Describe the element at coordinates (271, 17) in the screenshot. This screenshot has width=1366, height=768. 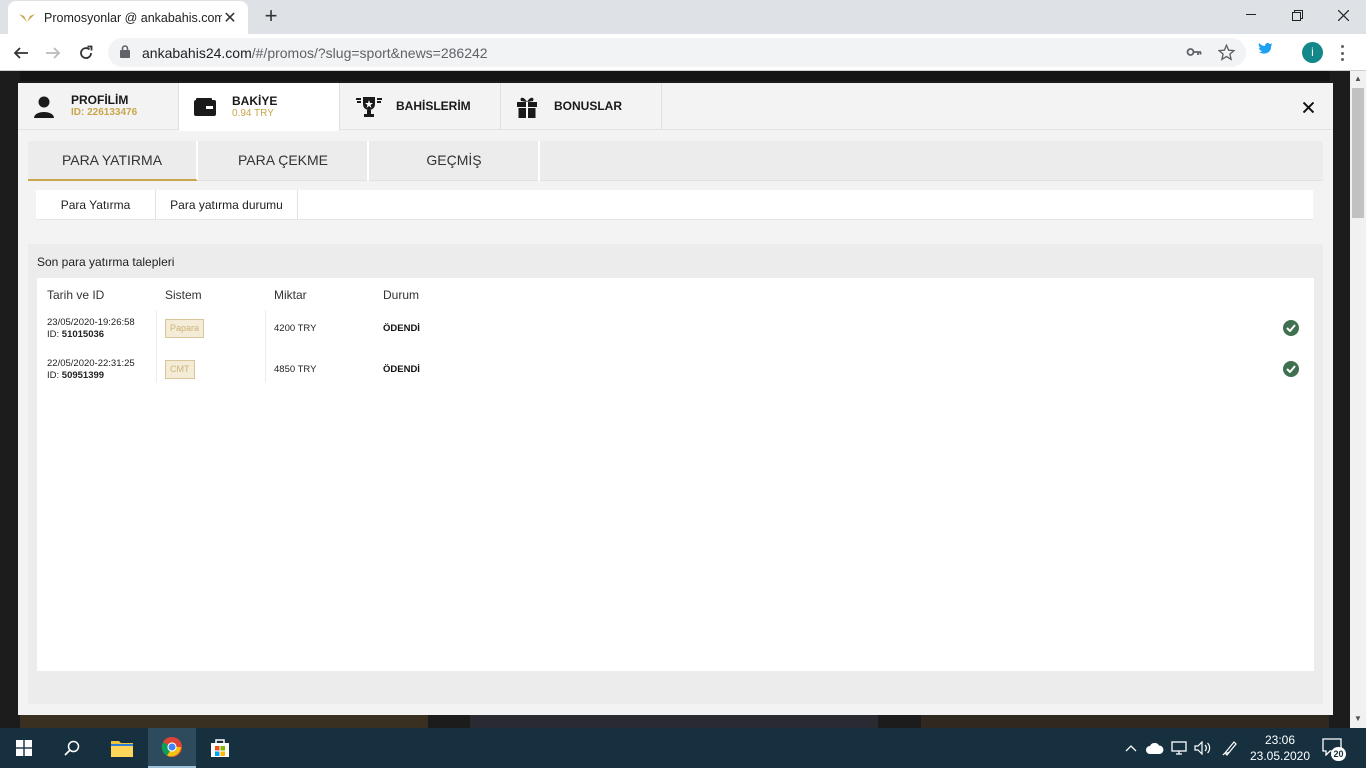
I see `new-tab-button: +` at that location.